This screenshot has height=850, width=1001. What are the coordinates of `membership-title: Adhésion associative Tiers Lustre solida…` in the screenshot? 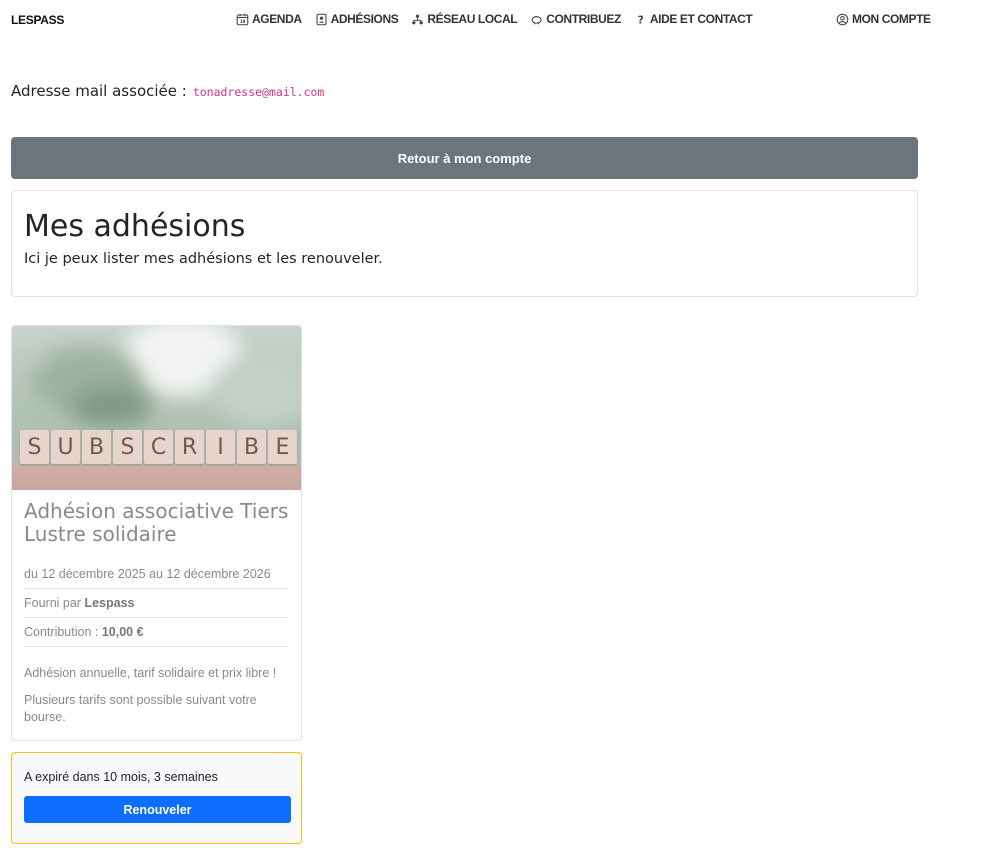 It's located at (156, 522).